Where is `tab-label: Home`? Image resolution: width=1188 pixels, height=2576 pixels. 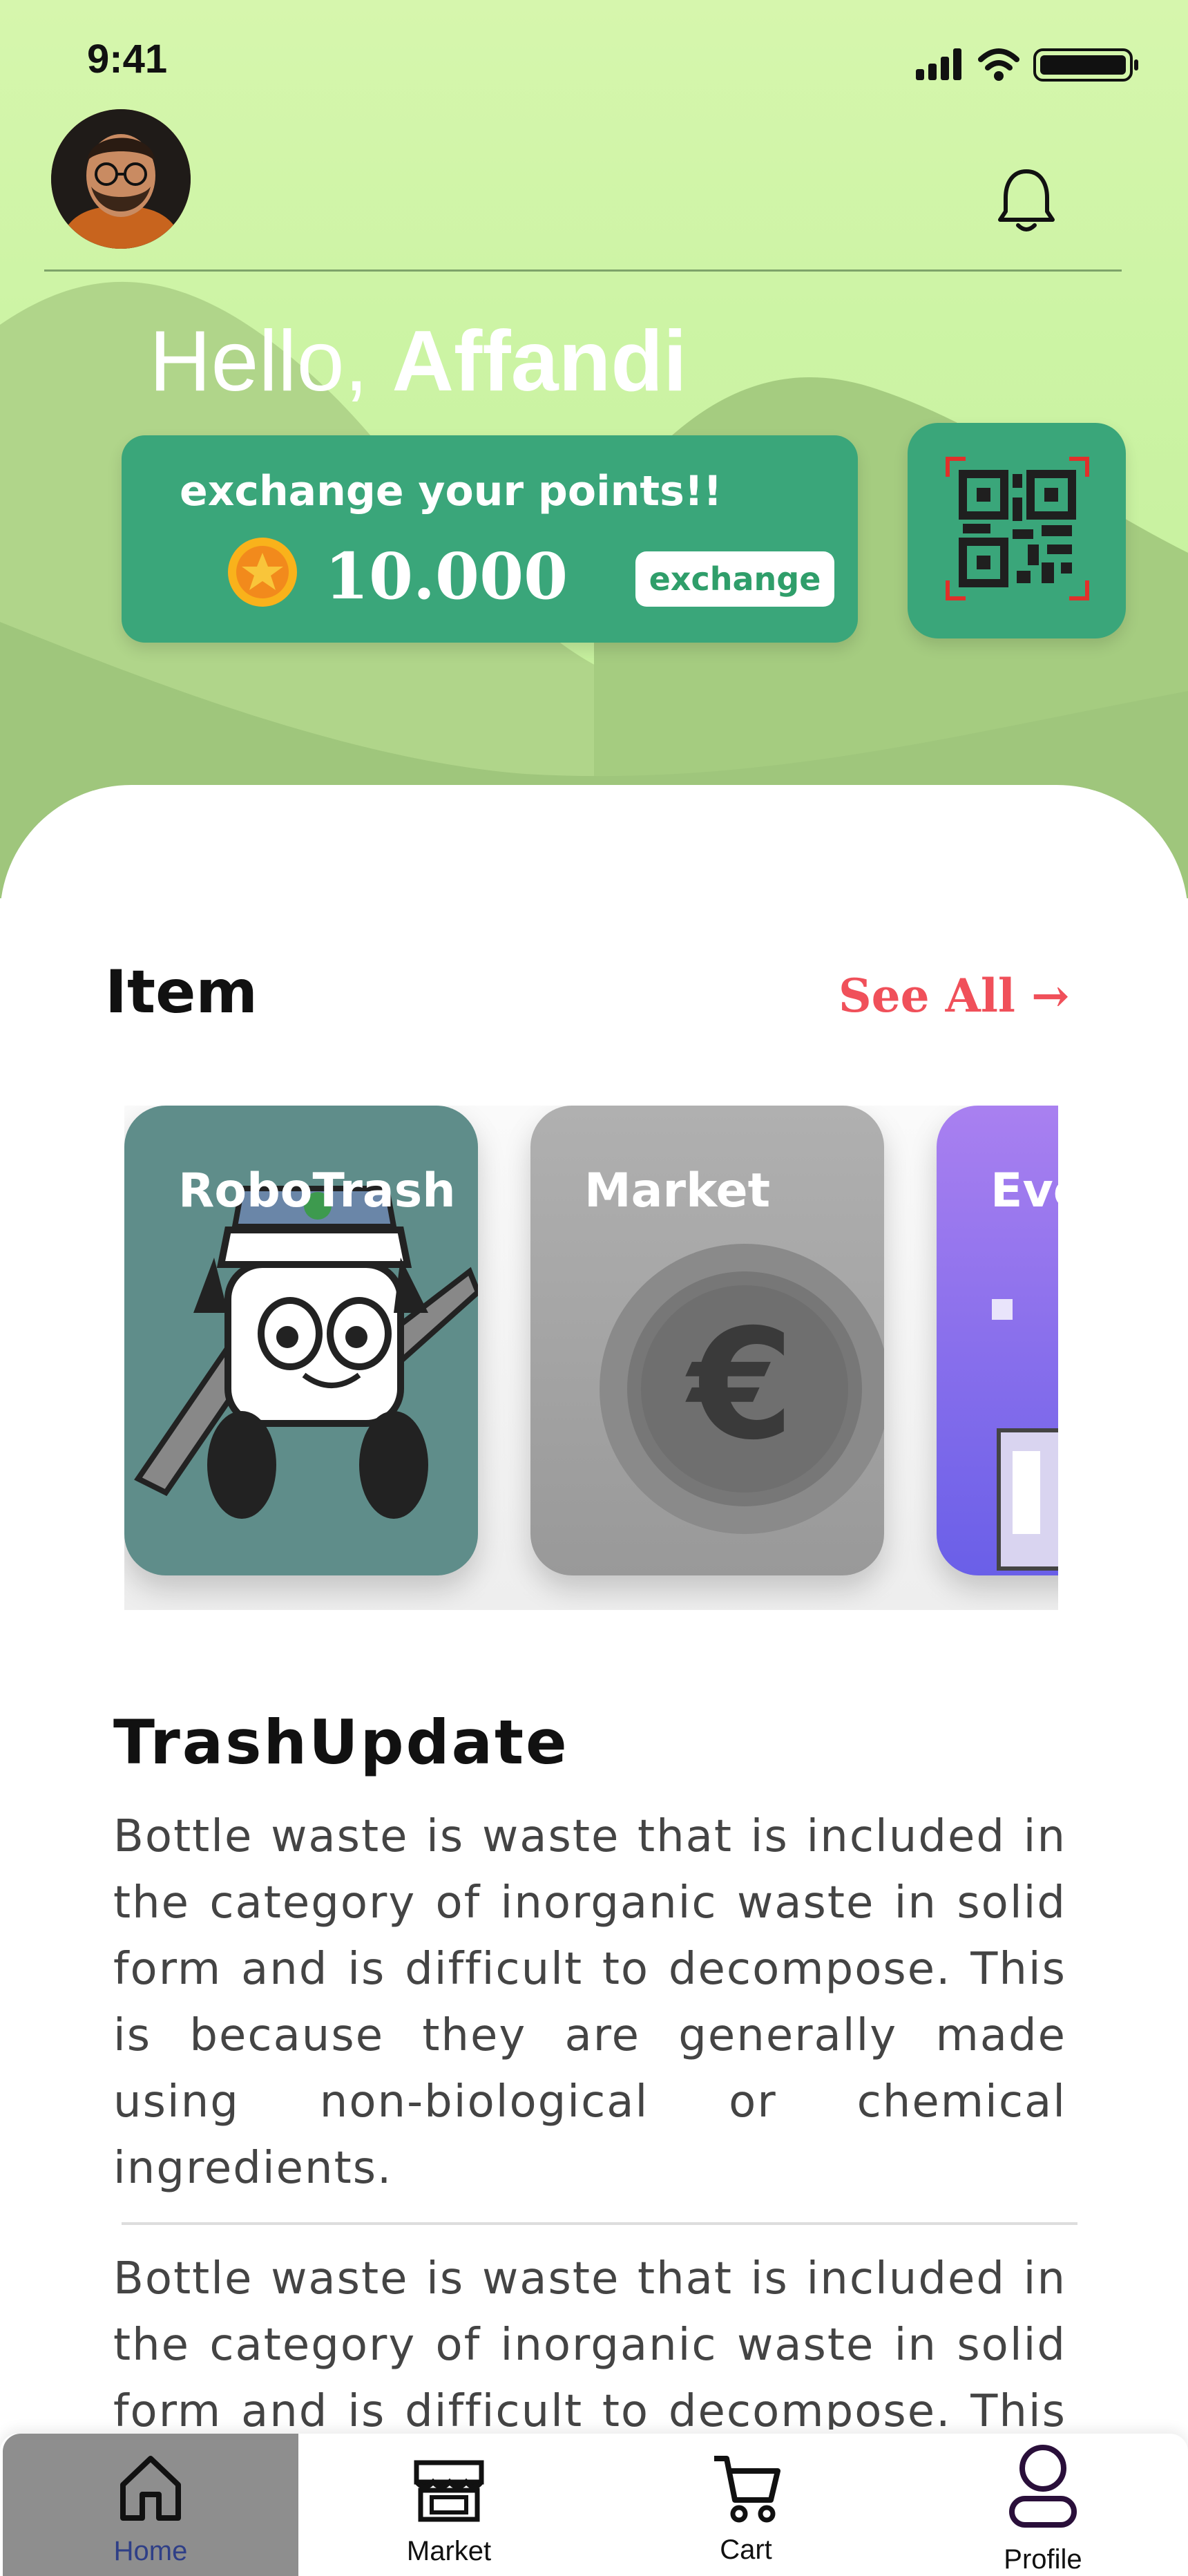
tab-label: Home is located at coordinates (150, 2551).